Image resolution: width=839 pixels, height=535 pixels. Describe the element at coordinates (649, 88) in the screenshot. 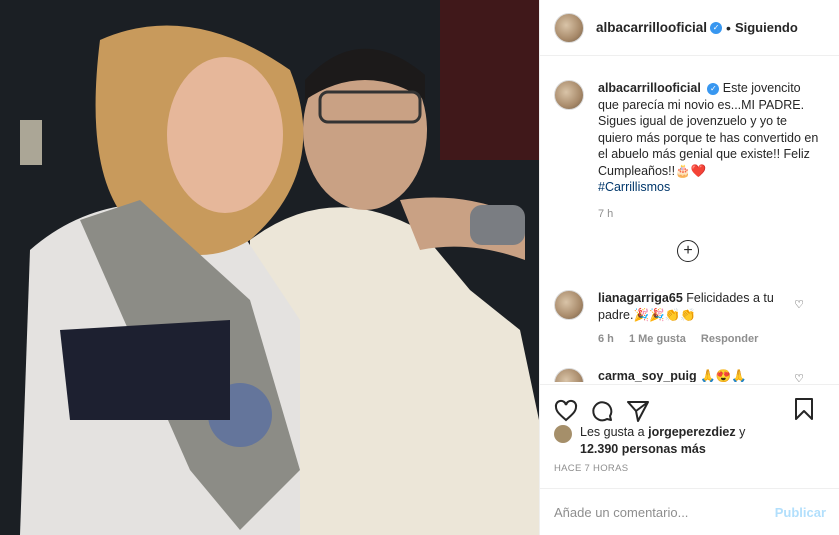

I see `caption-username: albacarrillooficial` at that location.